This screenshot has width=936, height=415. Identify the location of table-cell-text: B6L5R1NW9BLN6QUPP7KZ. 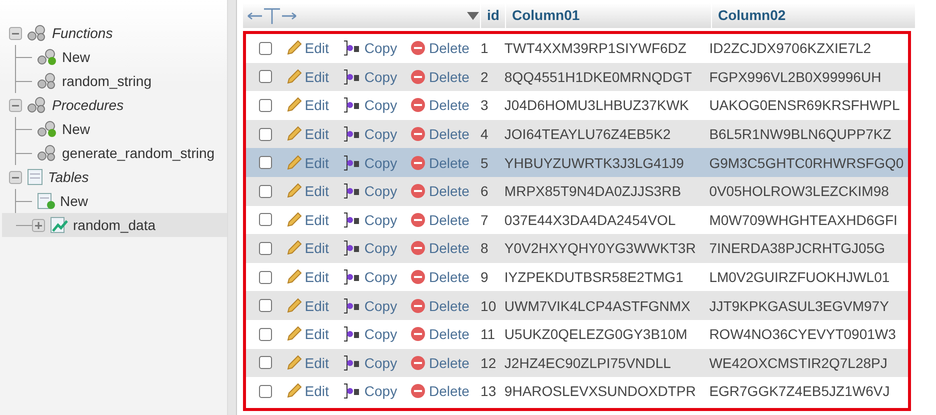
(800, 134).